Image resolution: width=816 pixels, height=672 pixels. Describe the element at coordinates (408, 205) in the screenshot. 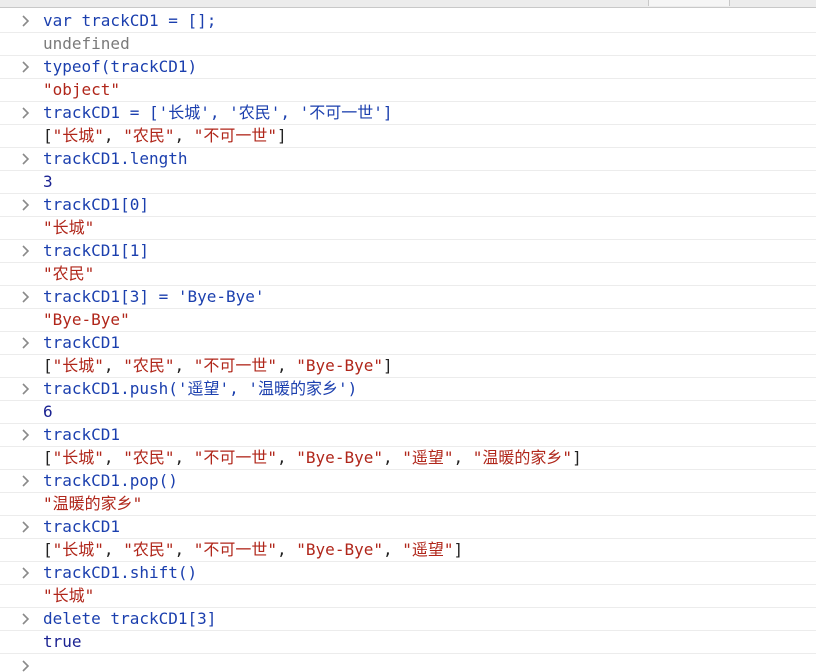

I see `console-input-line: trackCD1[0]` at that location.